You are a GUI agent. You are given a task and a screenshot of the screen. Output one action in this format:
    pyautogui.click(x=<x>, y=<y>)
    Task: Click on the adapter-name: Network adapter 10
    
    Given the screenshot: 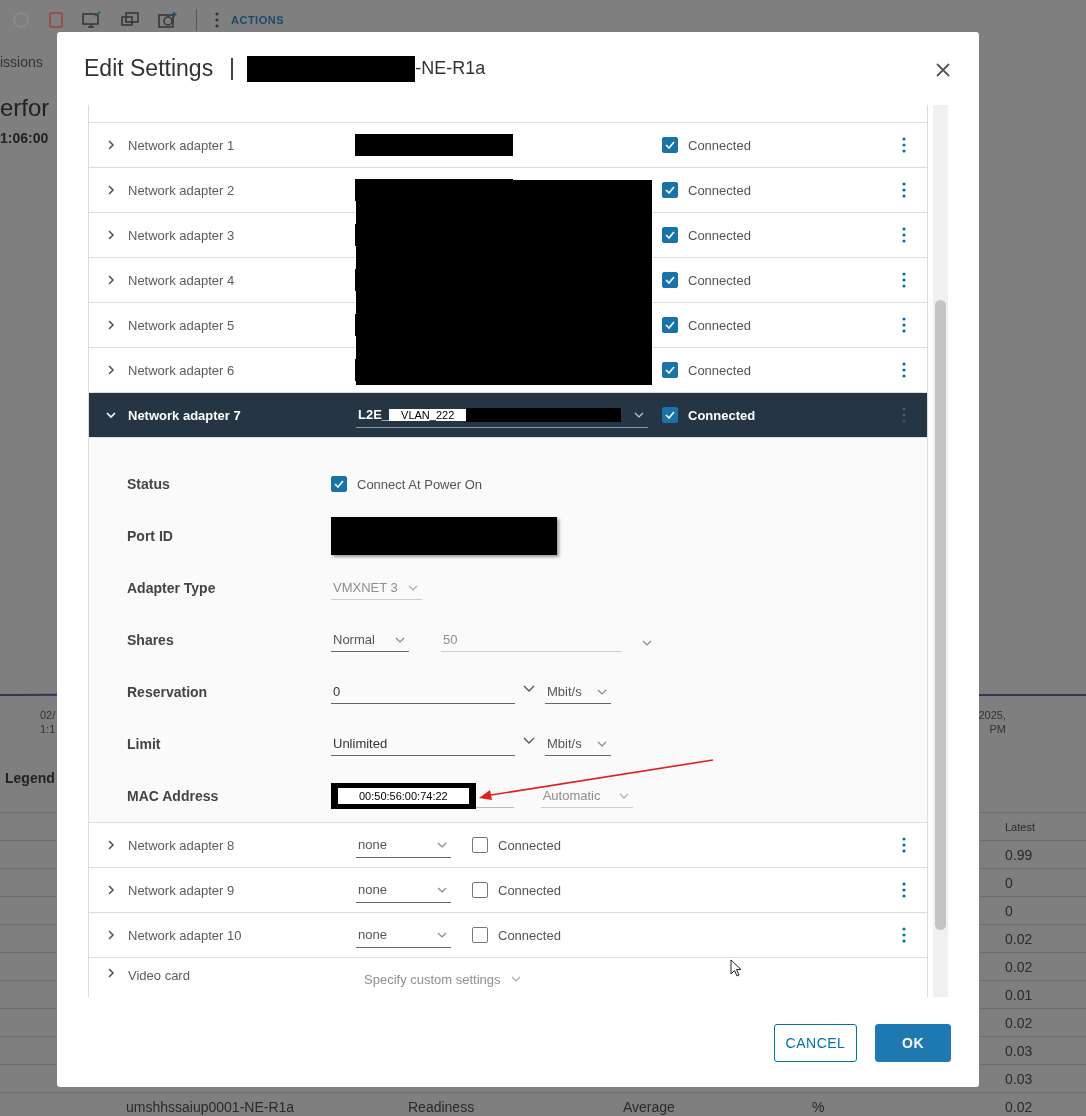 What is the action you would take?
    pyautogui.click(x=235, y=935)
    